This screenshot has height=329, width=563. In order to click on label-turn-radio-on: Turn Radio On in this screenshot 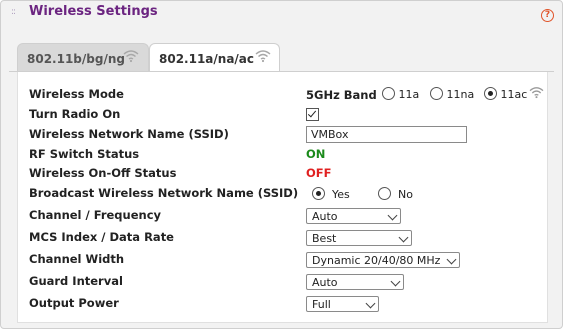, I will do `click(75, 114)`.